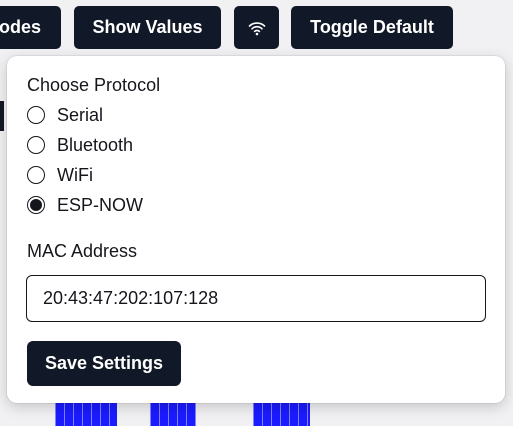  I want to click on wifi-icon, so click(256, 28).